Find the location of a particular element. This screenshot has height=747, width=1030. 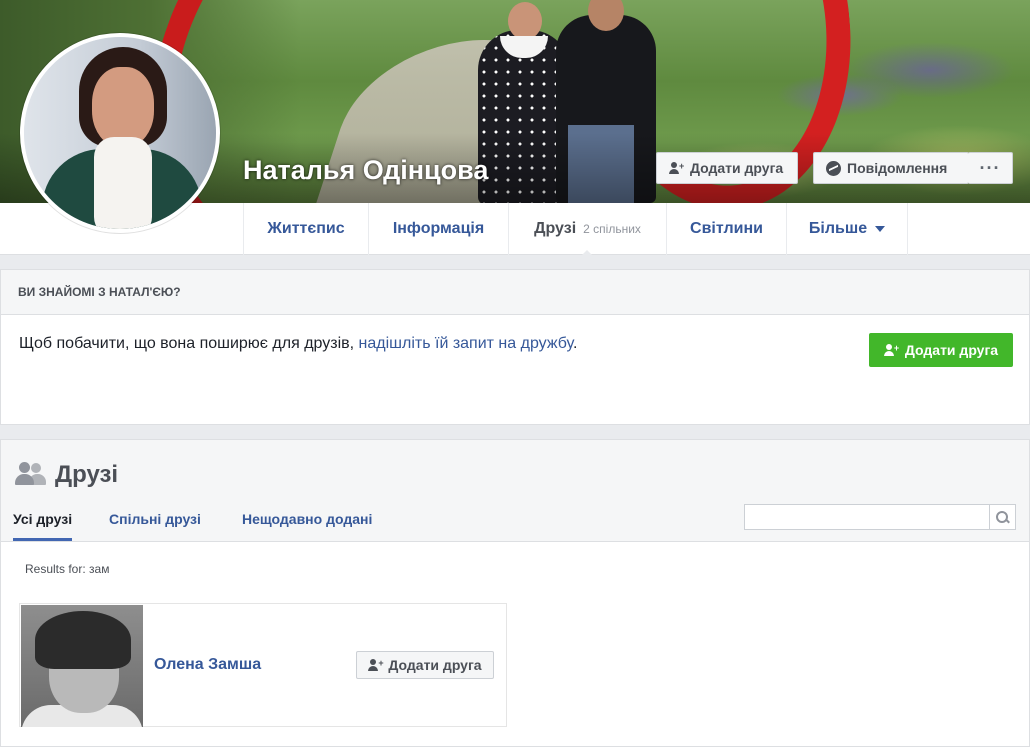

more-dots-icon: ··· is located at coordinates (990, 168).